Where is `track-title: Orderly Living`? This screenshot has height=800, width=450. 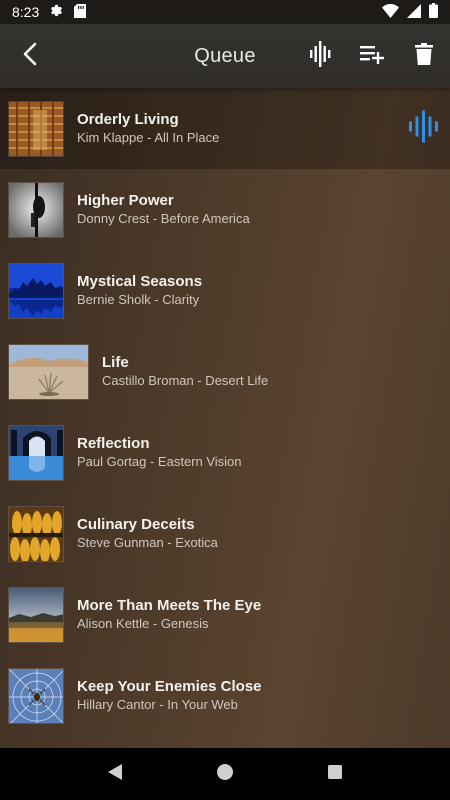 track-title: Orderly Living is located at coordinates (128, 119).